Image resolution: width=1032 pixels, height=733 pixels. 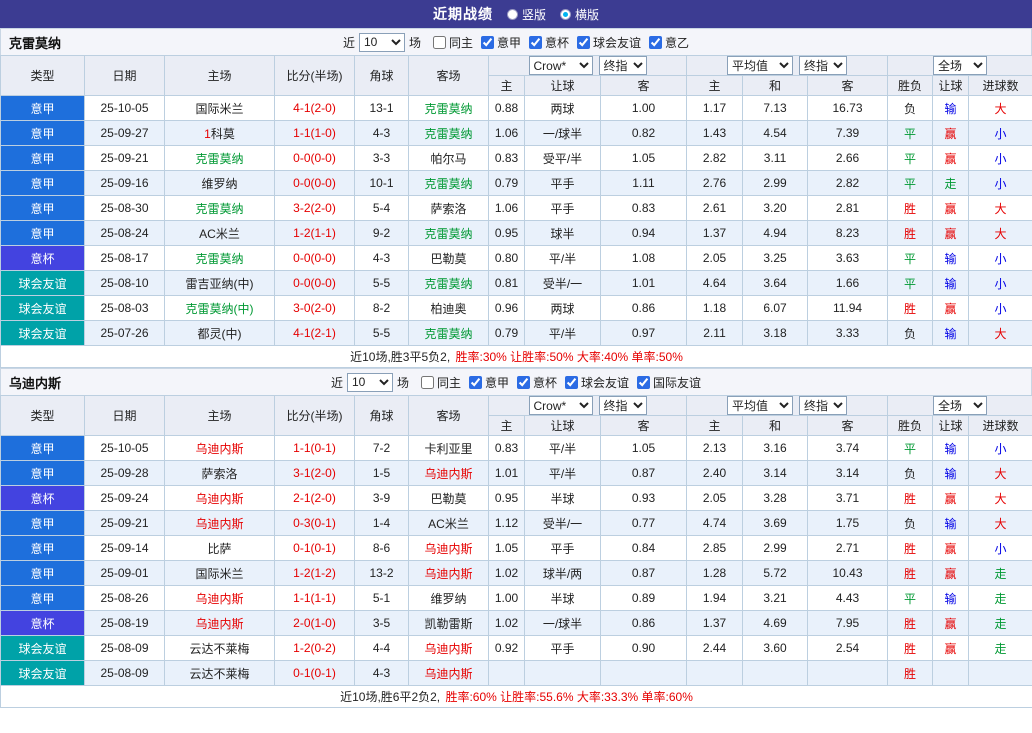 I want to click on away-team: 萨索洛, so click(x=448, y=208).